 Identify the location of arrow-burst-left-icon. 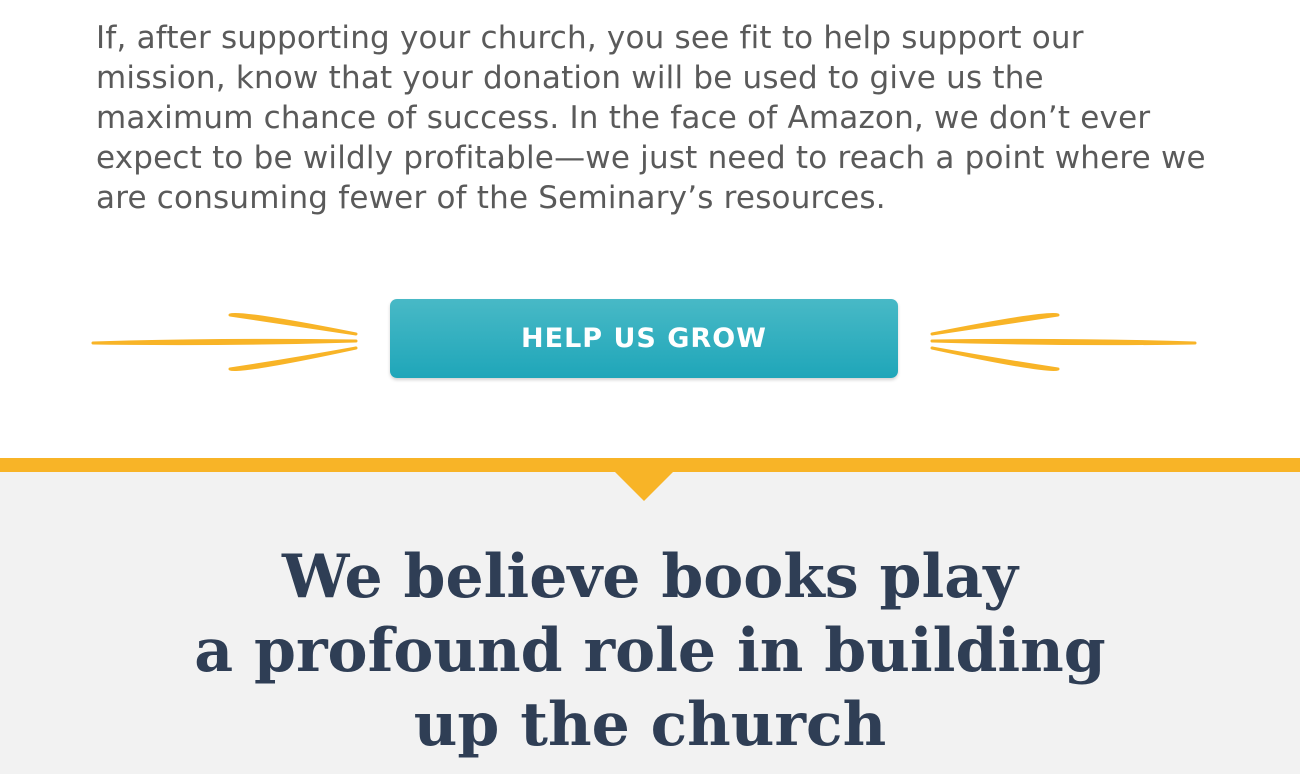
(1063, 342).